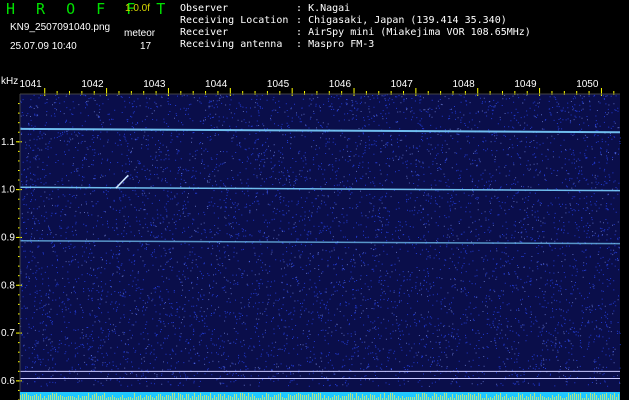 This screenshot has width=629, height=400. What do you see at coordinates (92, 84) in the screenshot?
I see `x-tick-label: 1042` at bounding box center [92, 84].